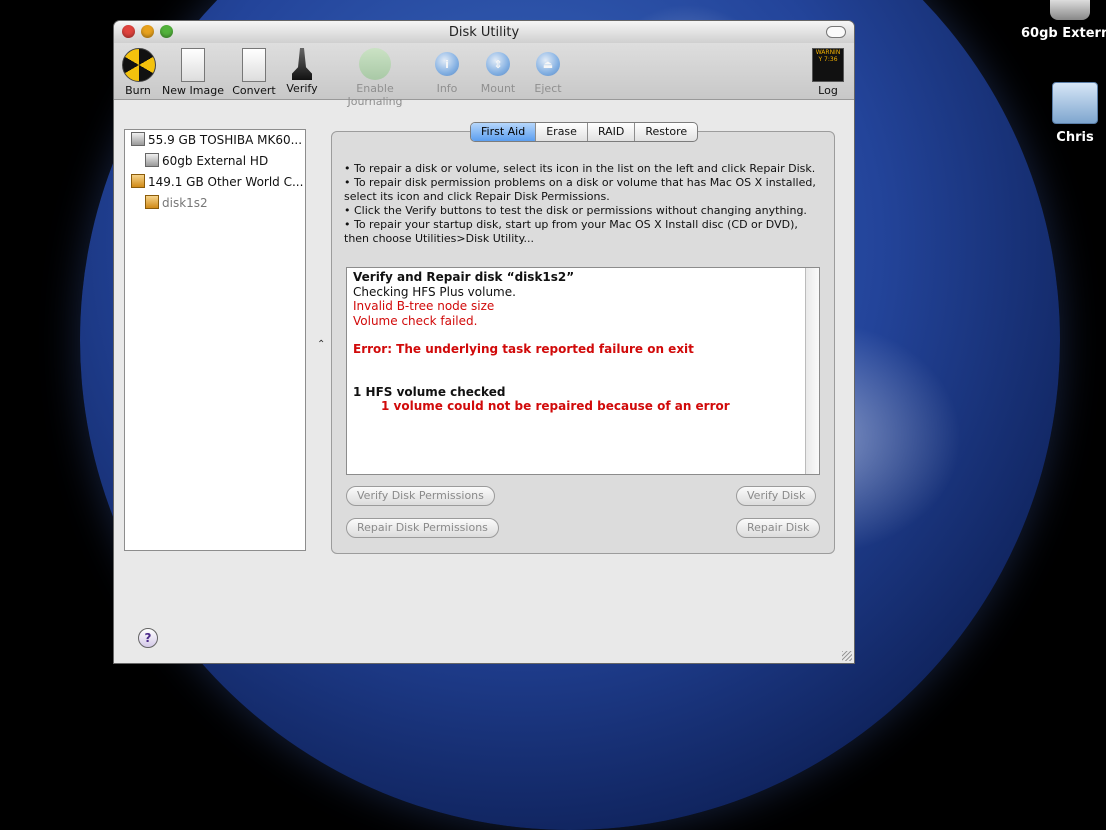  What do you see at coordinates (778, 528) in the screenshot?
I see `repair-disk-button: Repair Disk` at bounding box center [778, 528].